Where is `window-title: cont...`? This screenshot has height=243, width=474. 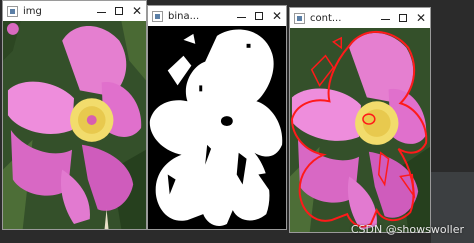
window-title: cont... is located at coordinates (326, 18).